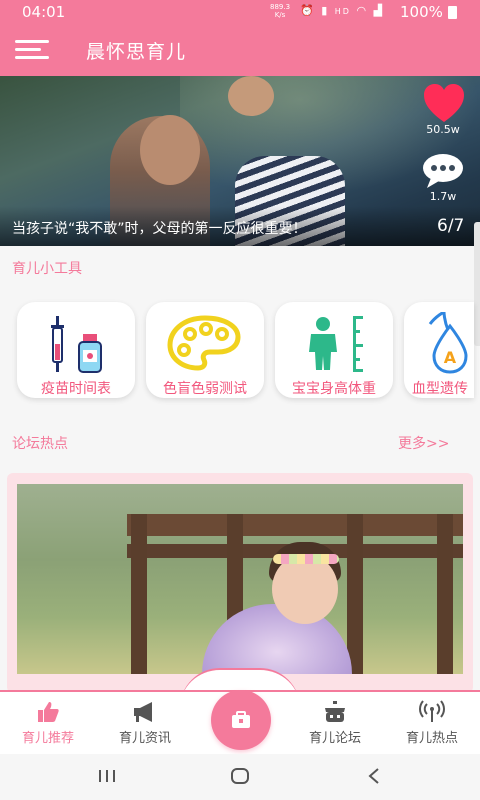 This screenshot has height=800, width=480. Describe the element at coordinates (362, 10) in the screenshot. I see `wifi-icon: ◠` at that location.